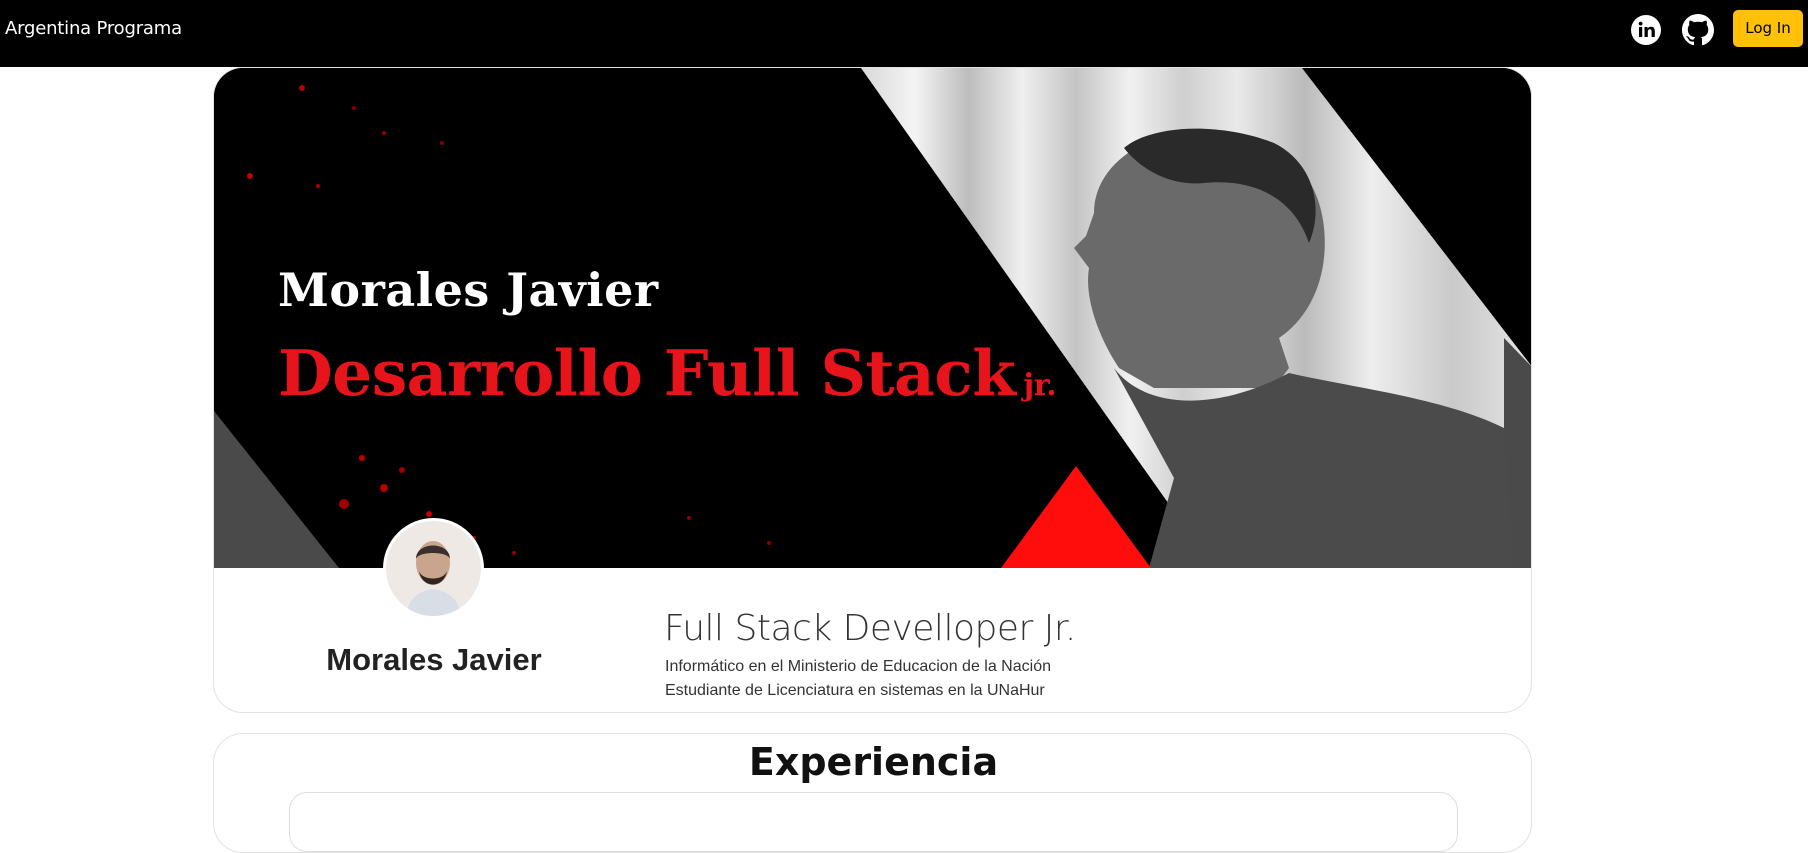 Image resolution: width=1808 pixels, height=853 pixels. I want to click on login-button: Log In, so click(1768, 28).